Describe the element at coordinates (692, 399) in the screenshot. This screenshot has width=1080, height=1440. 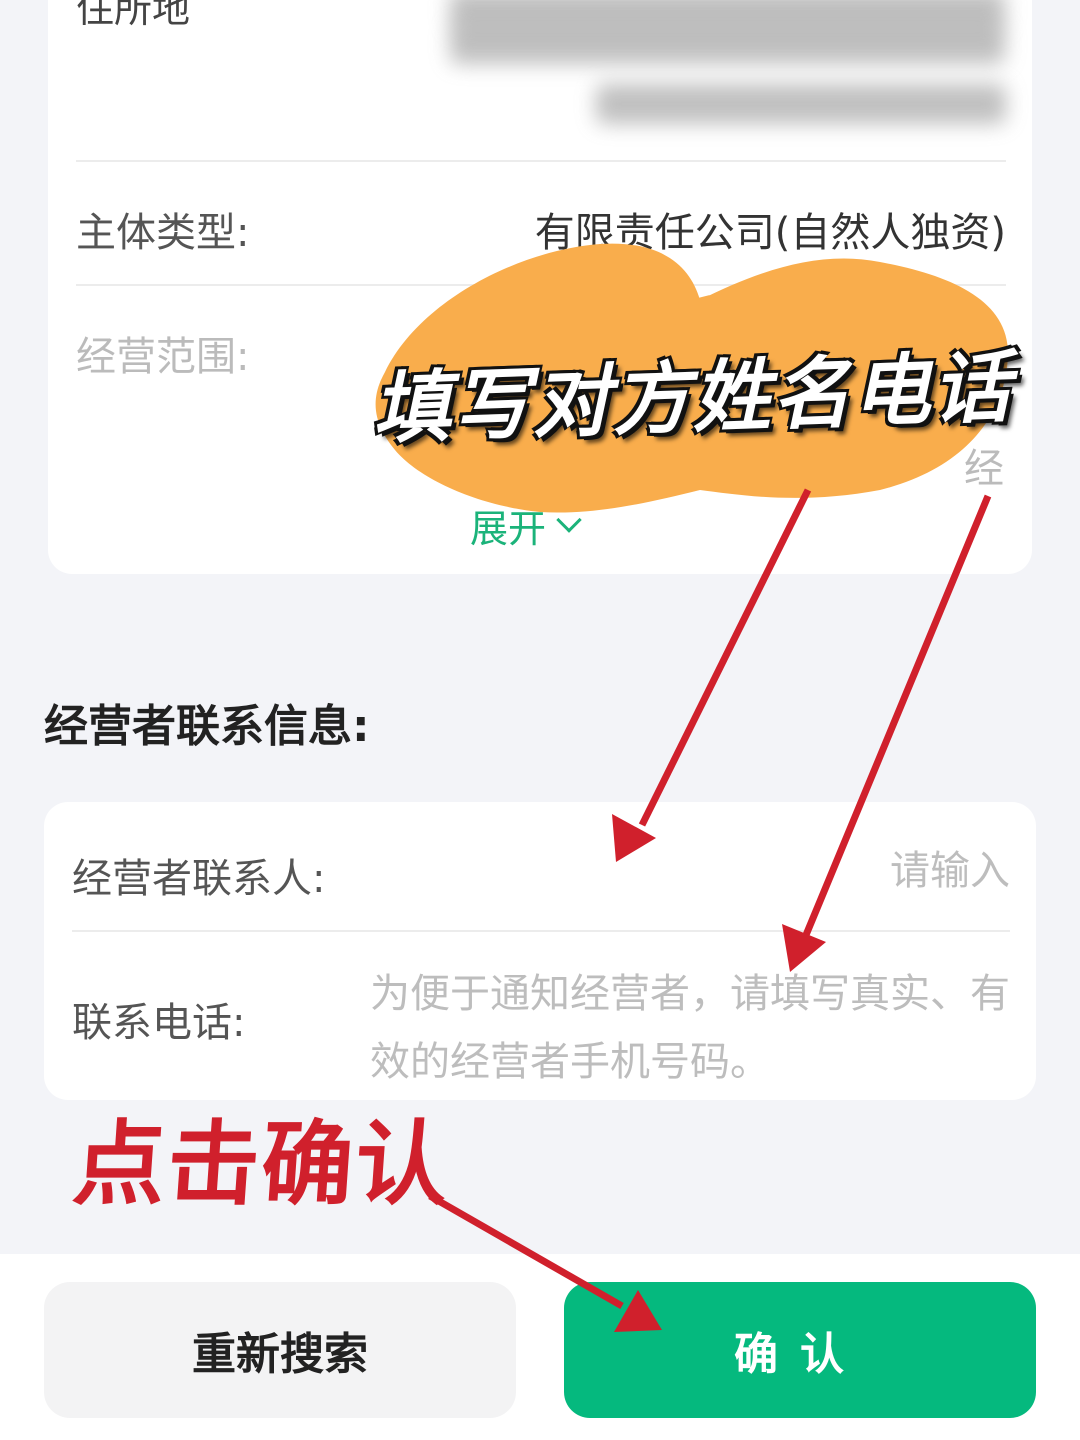
I see `annotation-fill-in-name-phone: 填写对方姓名电话` at that location.